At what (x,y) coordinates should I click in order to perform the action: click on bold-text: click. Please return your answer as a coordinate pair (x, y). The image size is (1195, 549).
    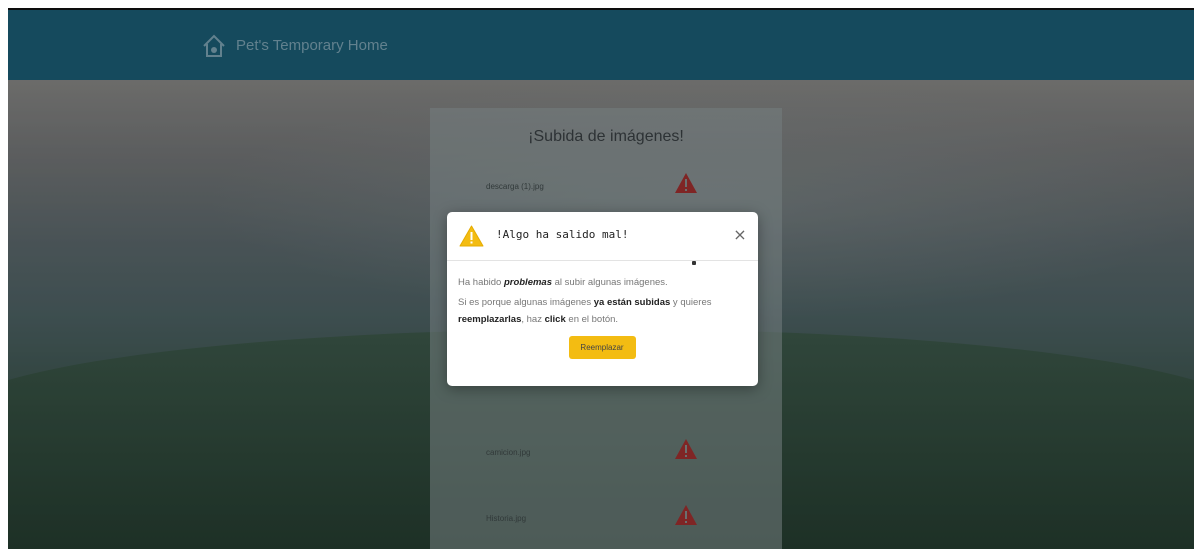
    Looking at the image, I should click on (555, 319).